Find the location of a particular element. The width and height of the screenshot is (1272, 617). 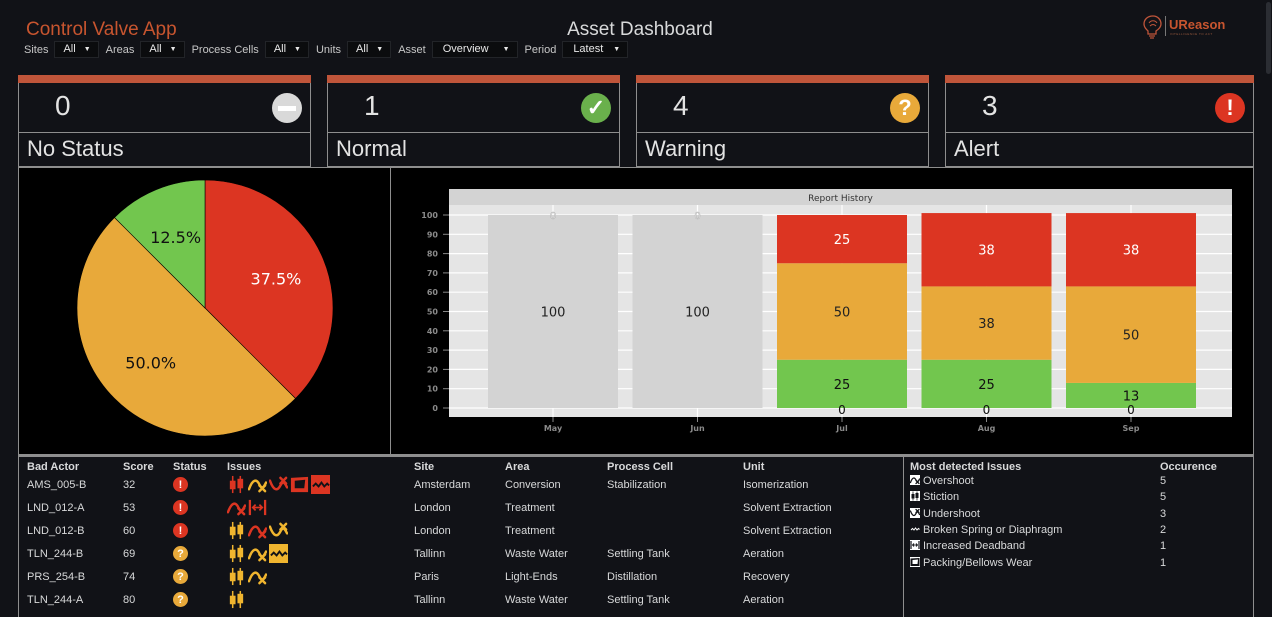

score-value: 74 is located at coordinates (129, 576).